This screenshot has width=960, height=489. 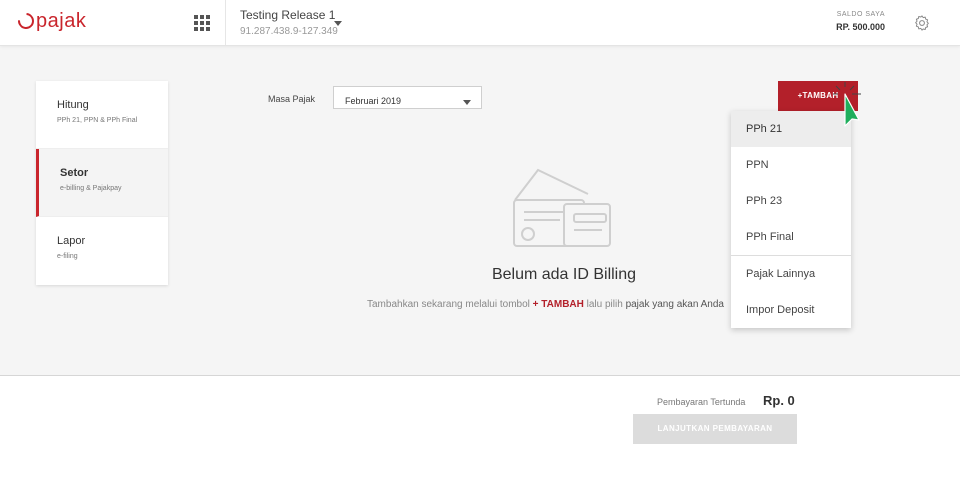 What do you see at coordinates (860, 14) in the screenshot?
I see `saldo-label: SALDO SAYA` at bounding box center [860, 14].